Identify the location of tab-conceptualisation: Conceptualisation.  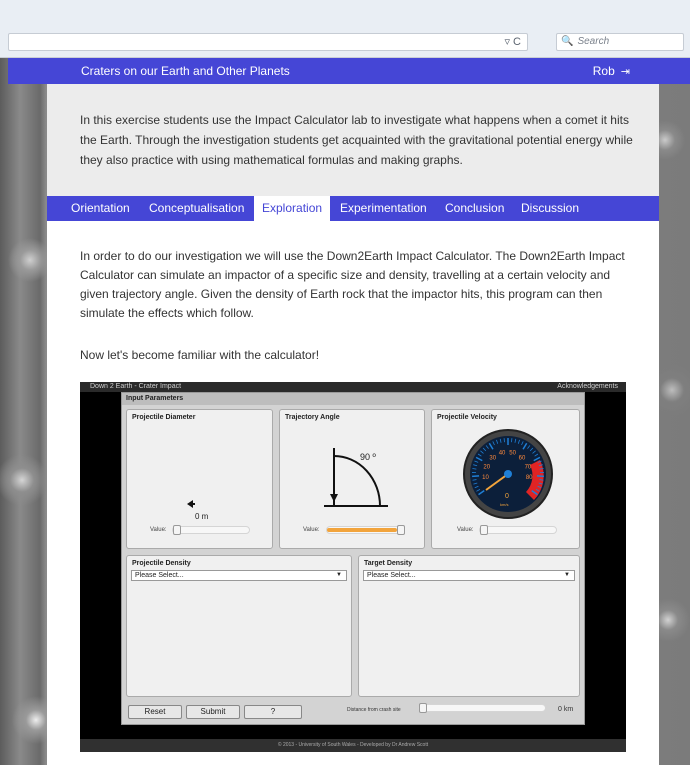
(196, 208).